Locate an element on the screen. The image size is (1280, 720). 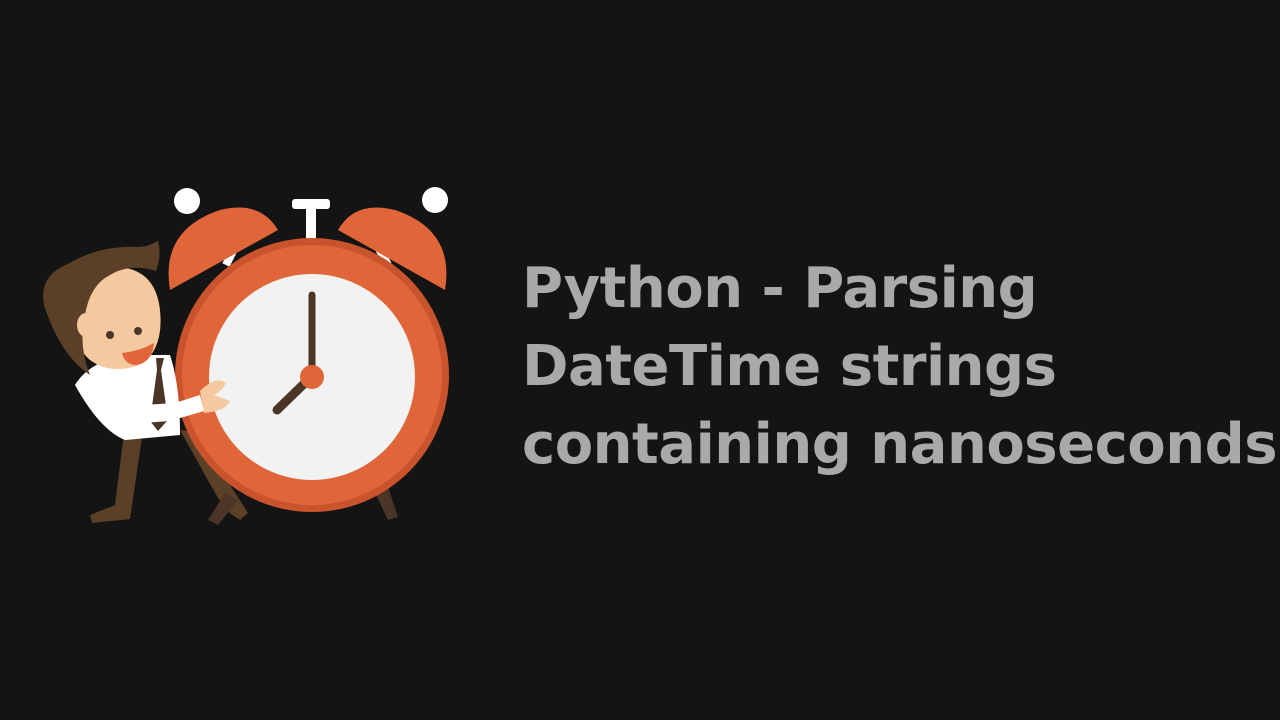
man-with-alarm-clock-illustration is located at coordinates (246, 356).